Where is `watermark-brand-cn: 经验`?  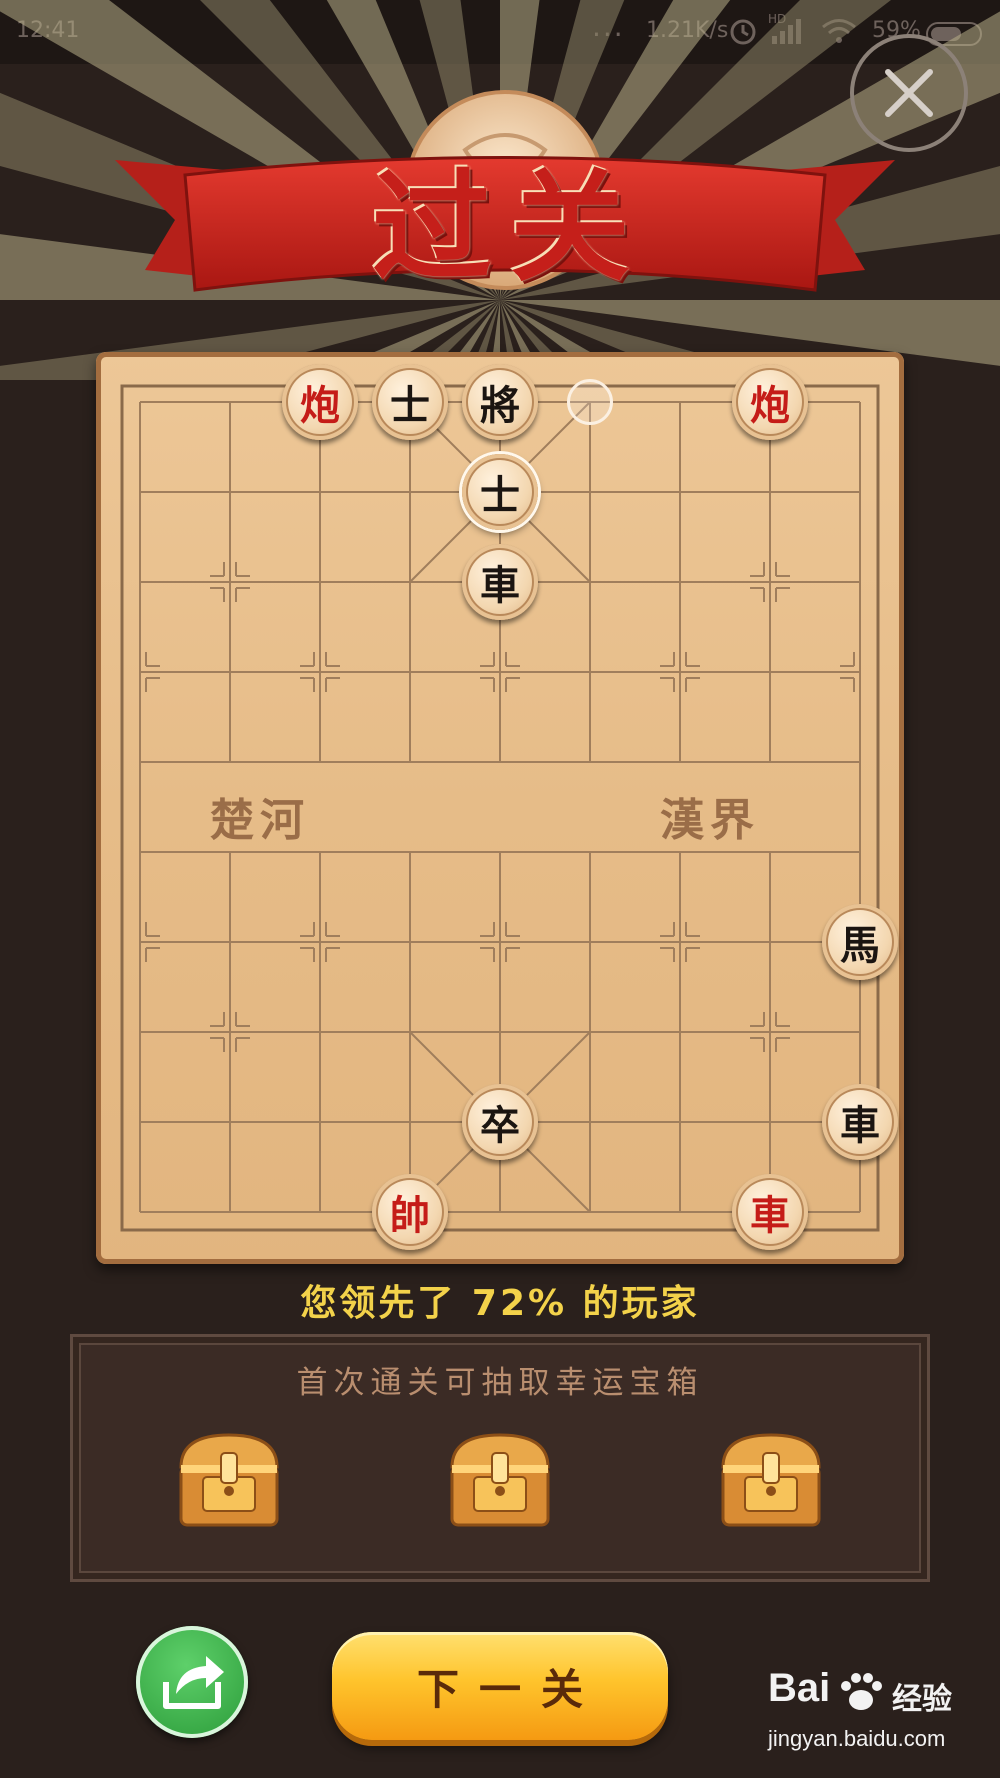
watermark-brand-cn: 经验 is located at coordinates (922, 1699).